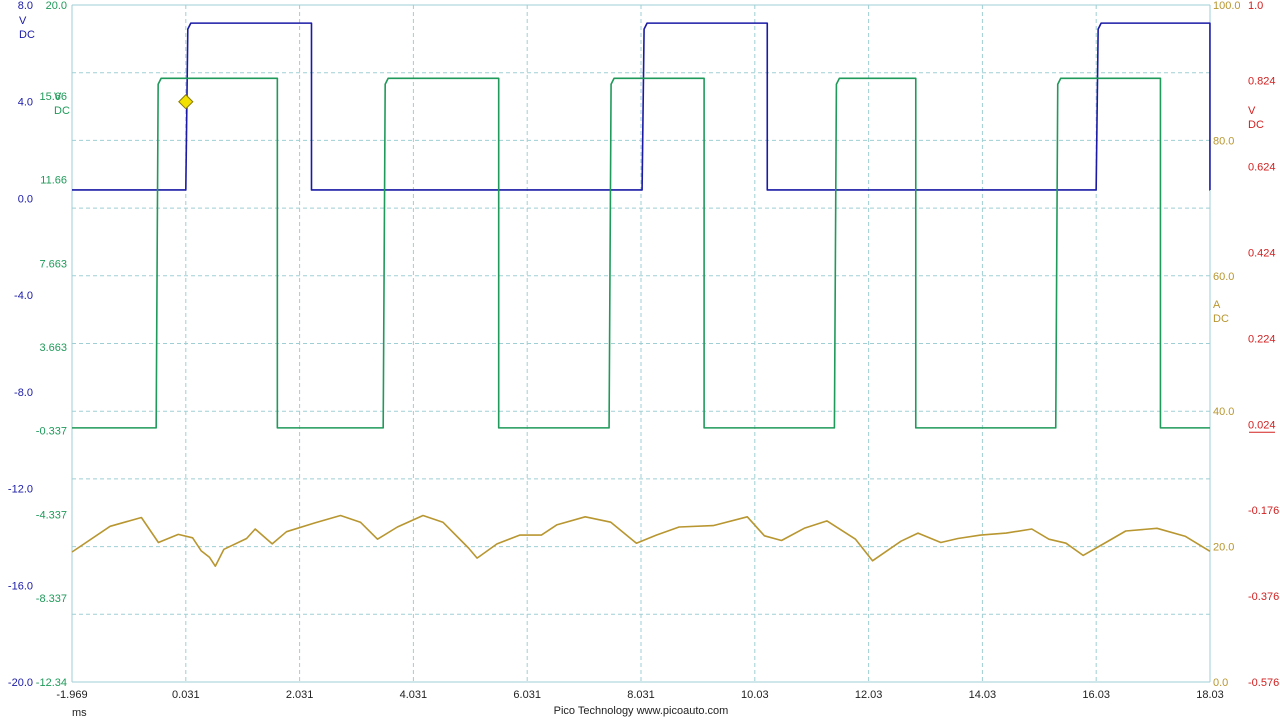  Describe the element at coordinates (869, 695) in the screenshot. I see `x-tick-label: 12.03` at that location.